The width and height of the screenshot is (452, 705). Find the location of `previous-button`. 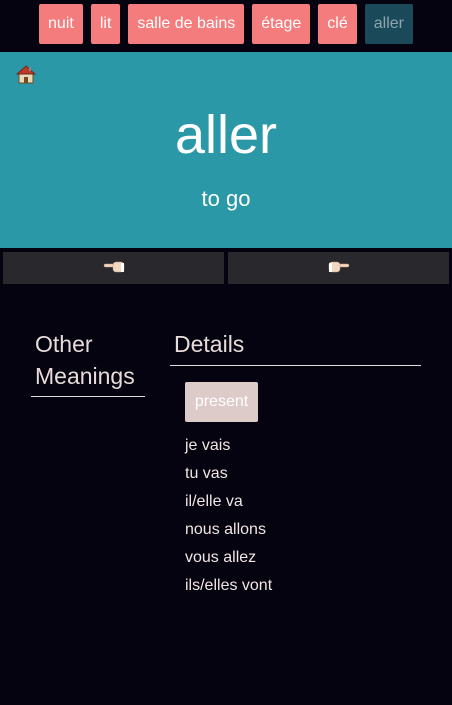

previous-button is located at coordinates (113, 268).